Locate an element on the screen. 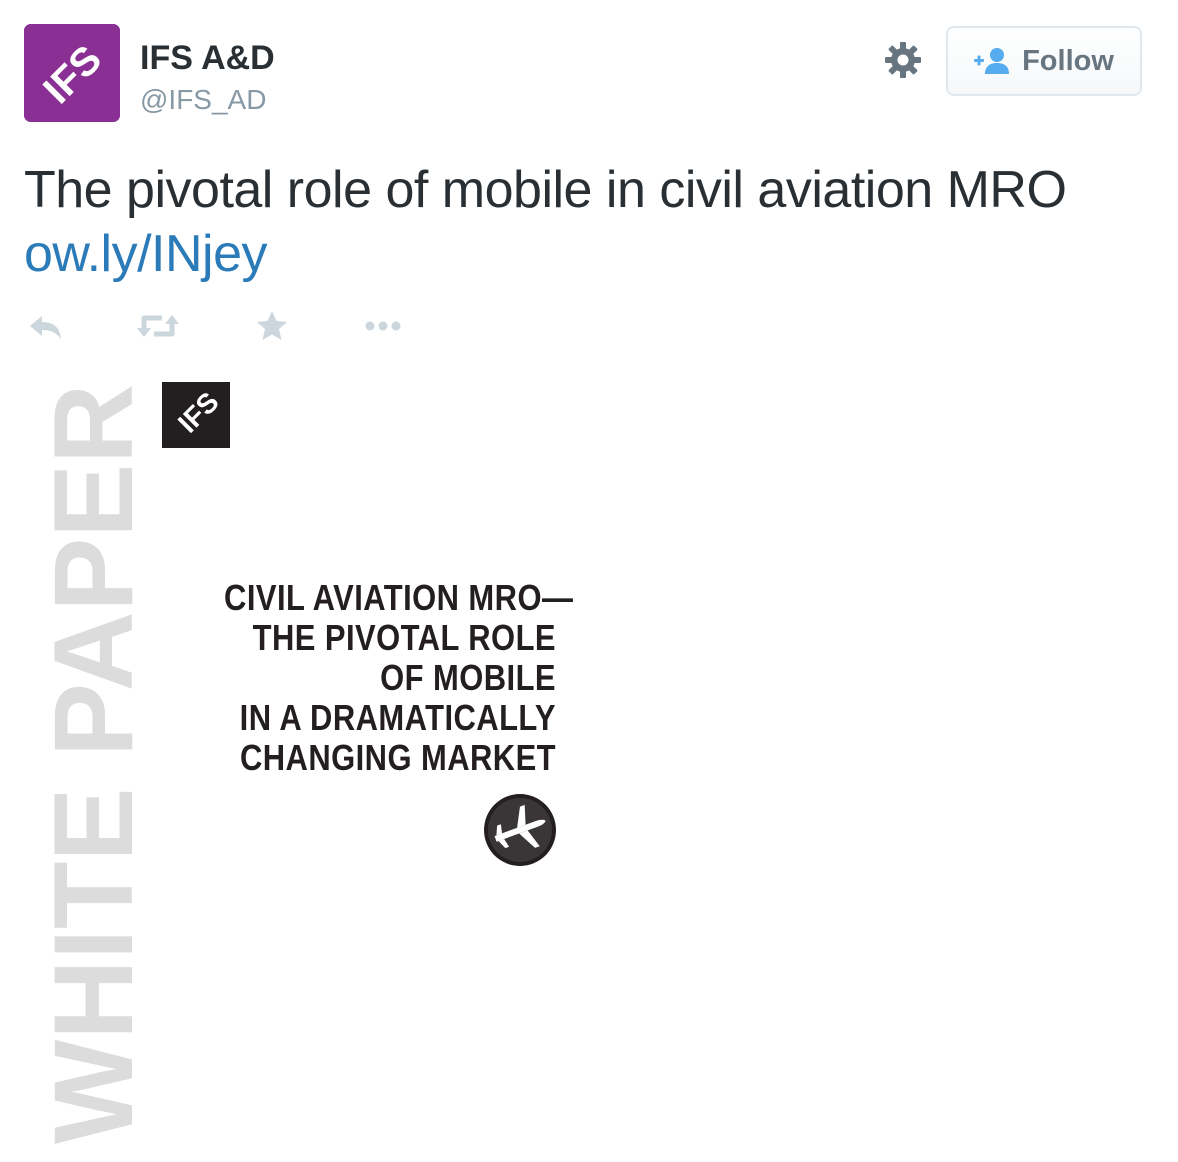 The height and width of the screenshot is (1162, 1178). follow-button: Follow is located at coordinates (1044, 61).